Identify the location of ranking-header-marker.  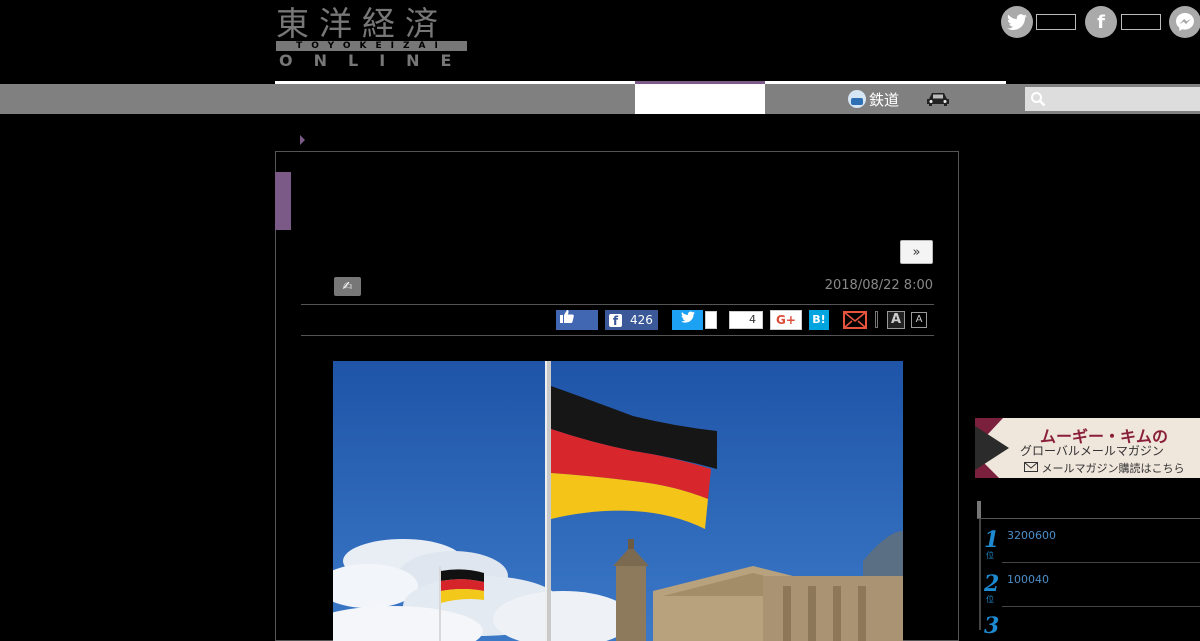
(979, 509).